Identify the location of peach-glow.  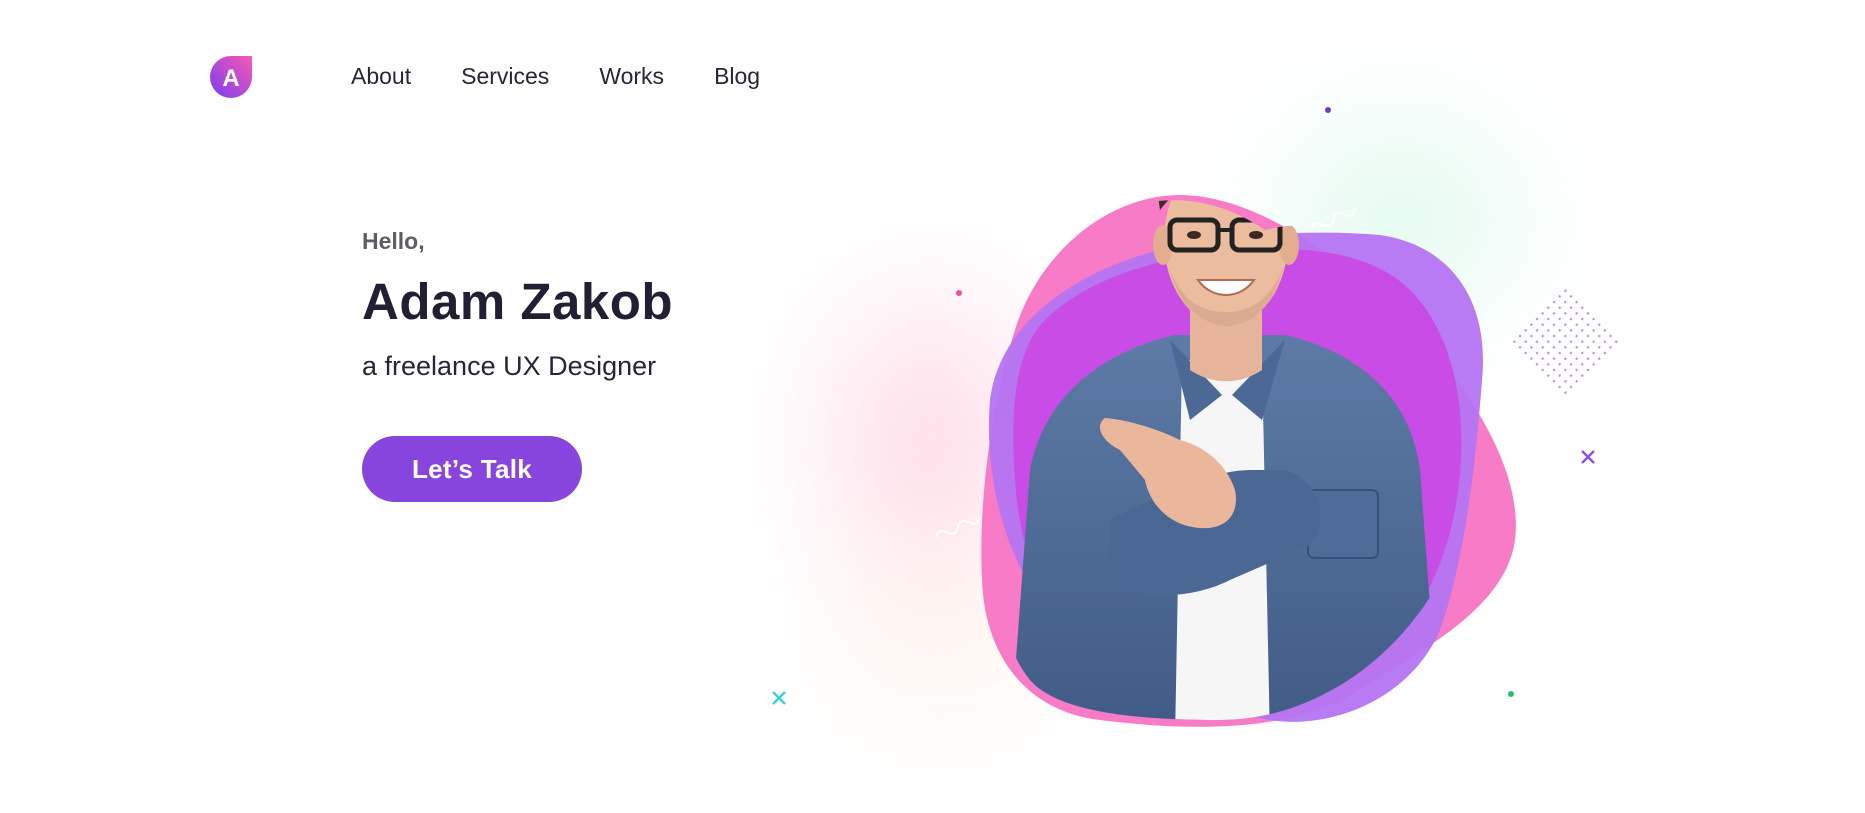
(940, 630).